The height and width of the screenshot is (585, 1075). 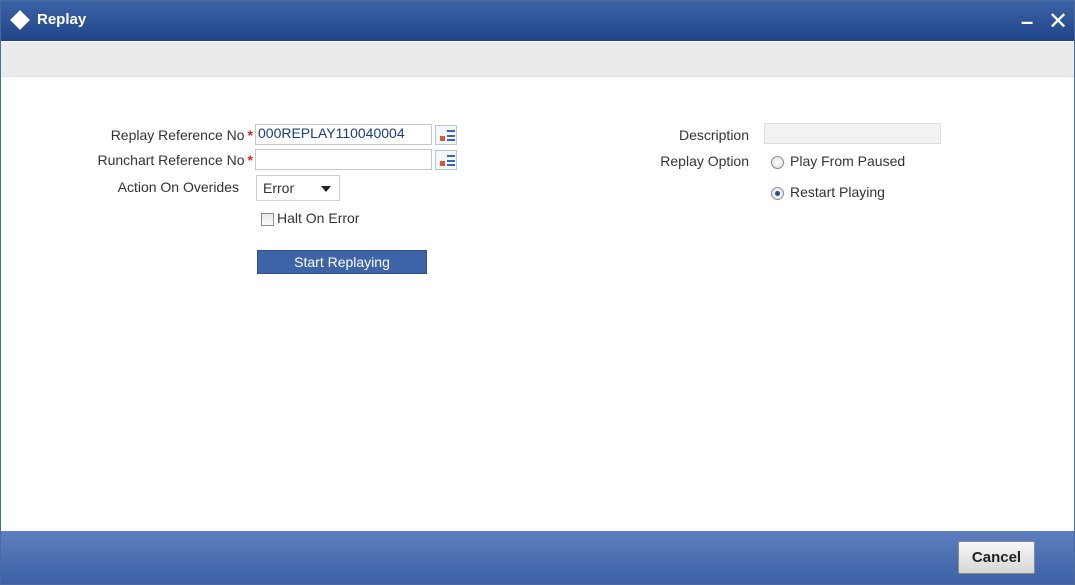 What do you see at coordinates (1058, 21) in the screenshot?
I see `close-icon: ✕` at bounding box center [1058, 21].